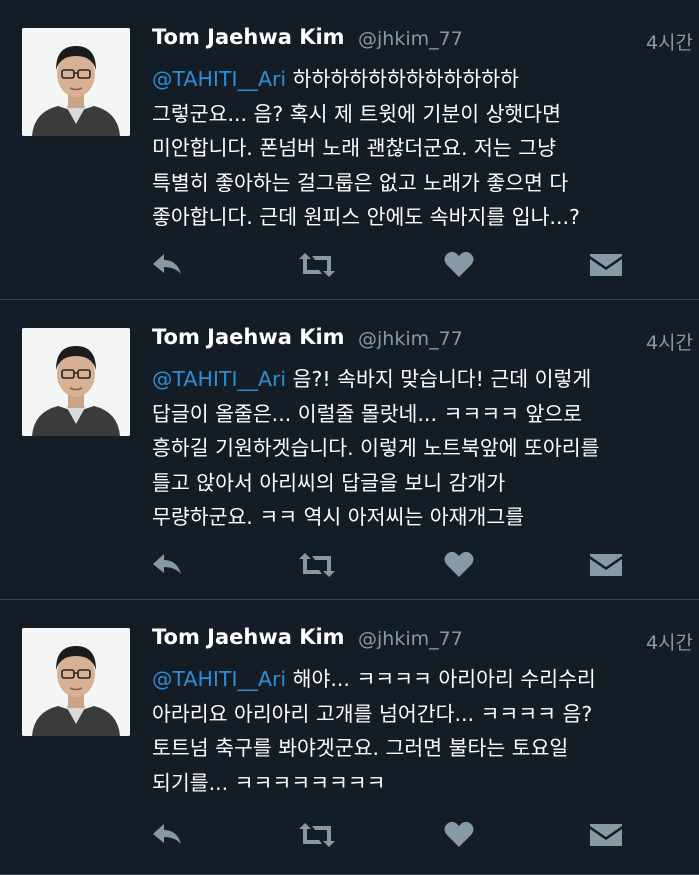 Image resolution: width=699 pixels, height=875 pixels. What do you see at coordinates (402, 79) in the screenshot?
I see `tweet-text-segment: 하하하하하하하하하하하하` at bounding box center [402, 79].